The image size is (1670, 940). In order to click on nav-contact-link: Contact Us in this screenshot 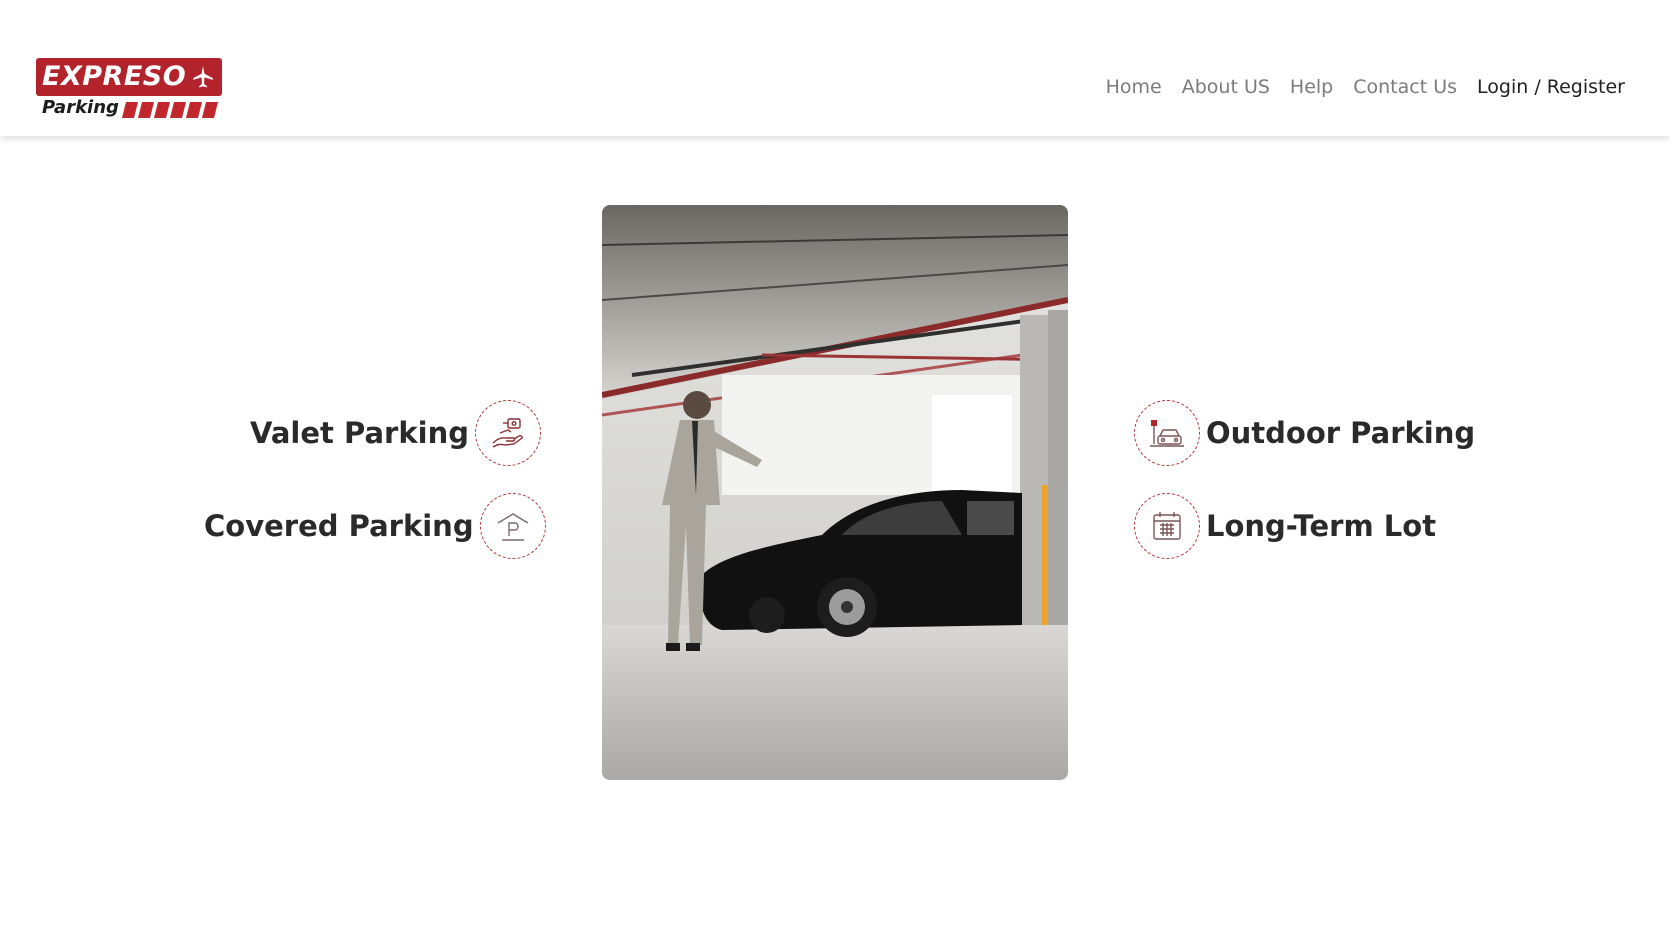, I will do `click(1405, 87)`.